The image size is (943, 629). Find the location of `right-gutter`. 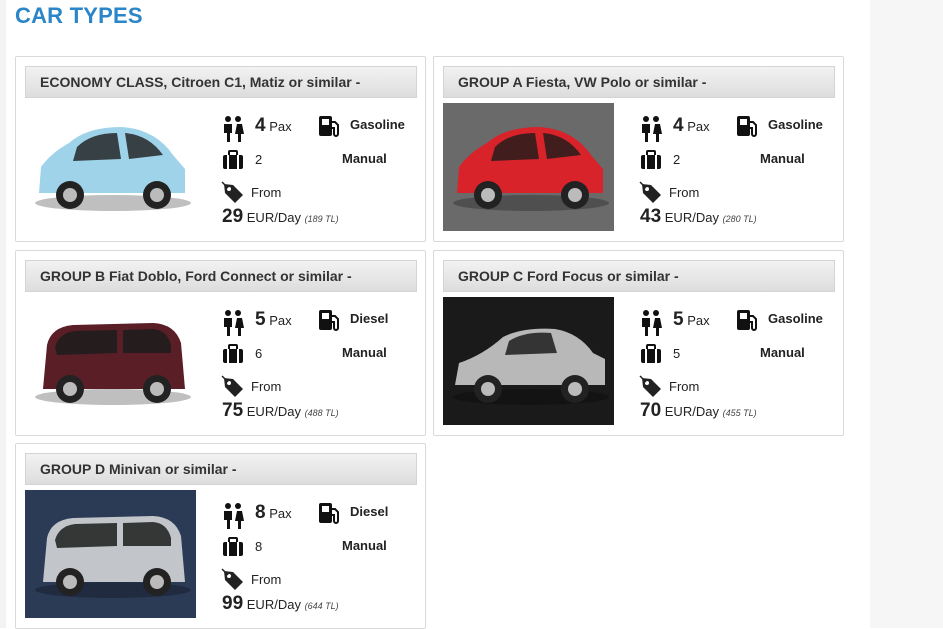

right-gutter is located at coordinates (906, 314).